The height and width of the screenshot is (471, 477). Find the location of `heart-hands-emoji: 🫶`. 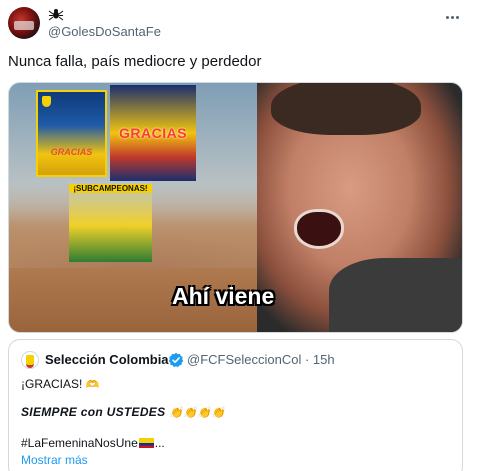

heart-hands-emoji: 🫶 is located at coordinates (92, 384).